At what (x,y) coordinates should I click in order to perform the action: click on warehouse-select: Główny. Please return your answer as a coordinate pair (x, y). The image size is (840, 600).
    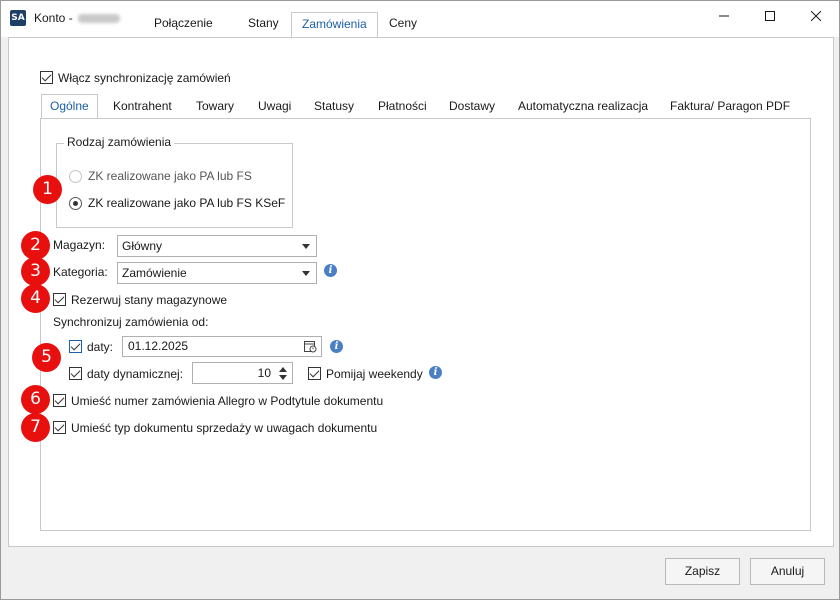
    Looking at the image, I should click on (217, 246).